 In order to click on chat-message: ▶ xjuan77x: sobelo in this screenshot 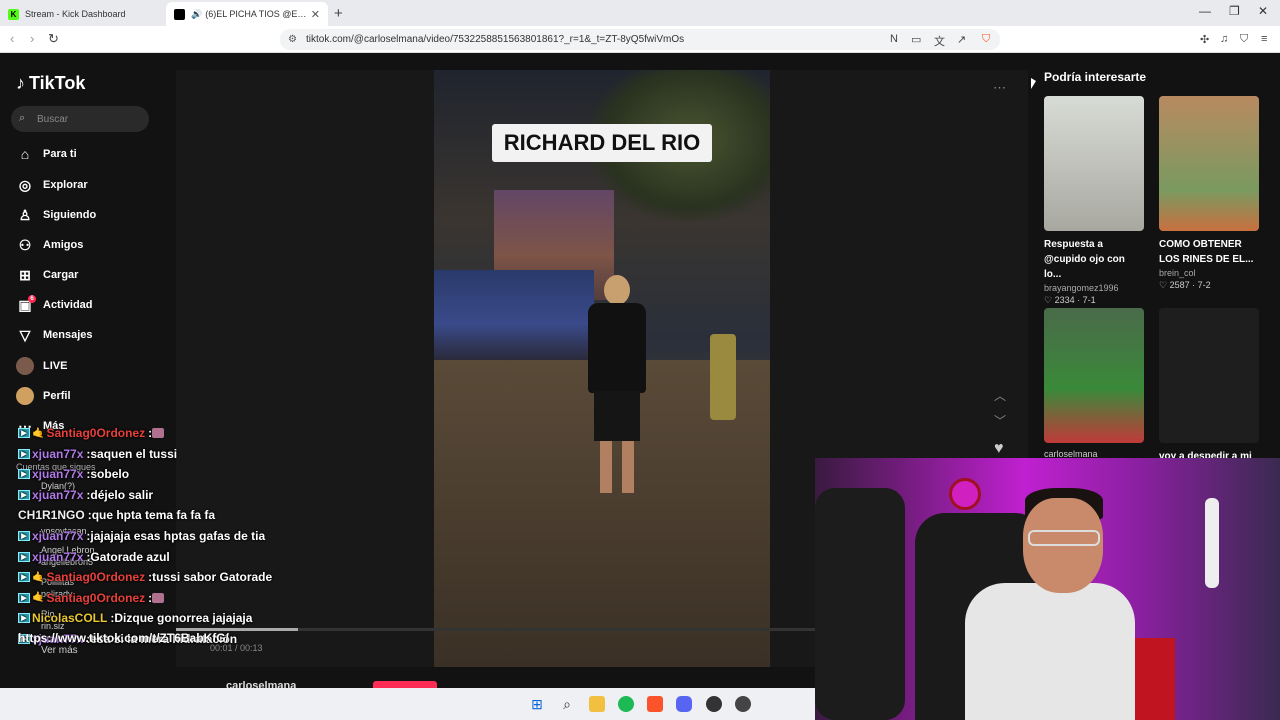, I will do `click(73, 474)`.